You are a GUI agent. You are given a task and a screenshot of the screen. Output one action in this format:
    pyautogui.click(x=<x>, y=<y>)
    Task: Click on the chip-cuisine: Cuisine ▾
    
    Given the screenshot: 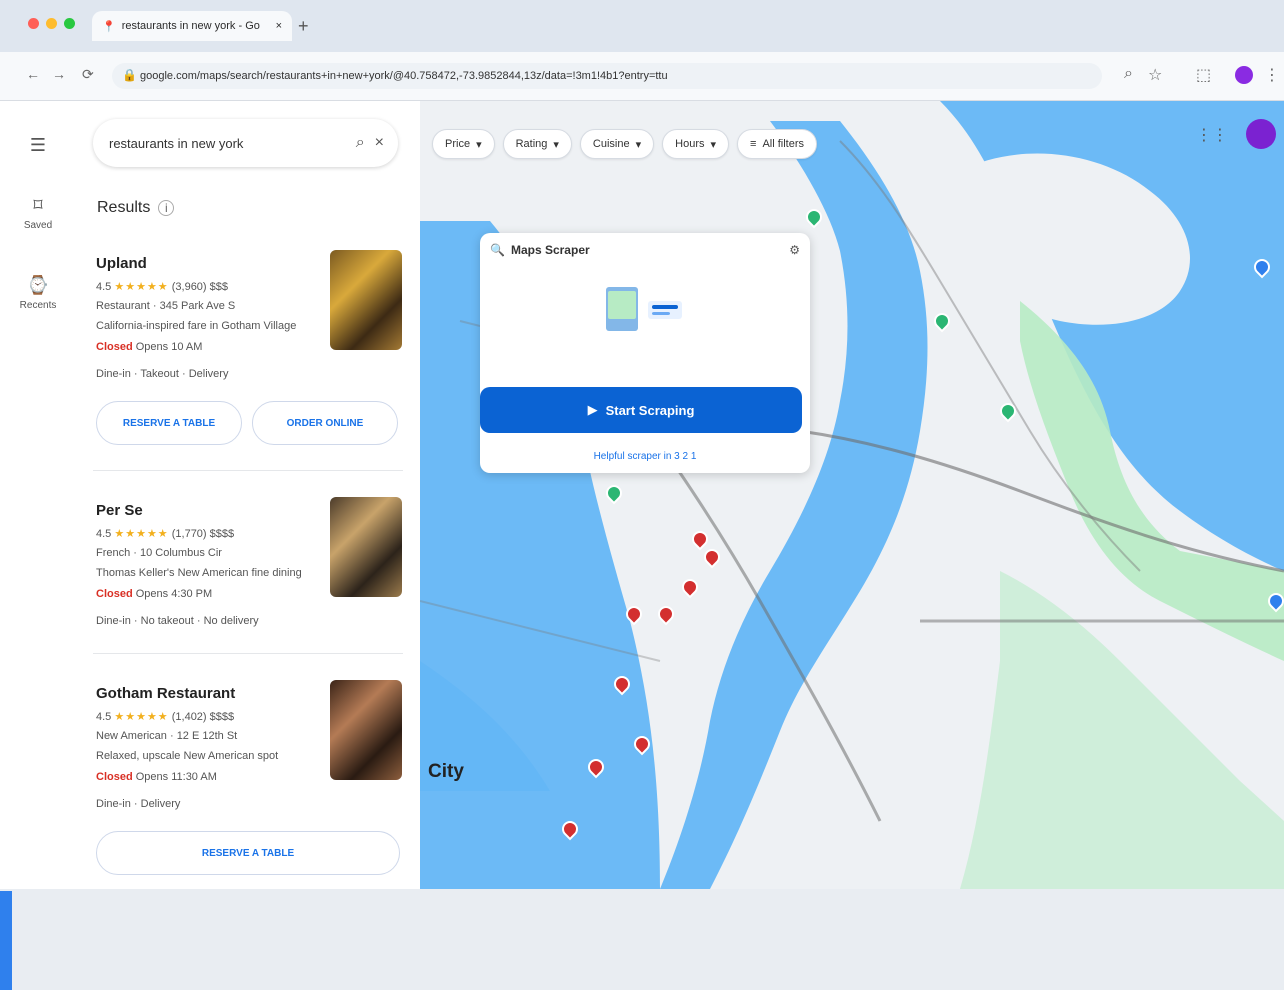 What is the action you would take?
    pyautogui.click(x=617, y=144)
    